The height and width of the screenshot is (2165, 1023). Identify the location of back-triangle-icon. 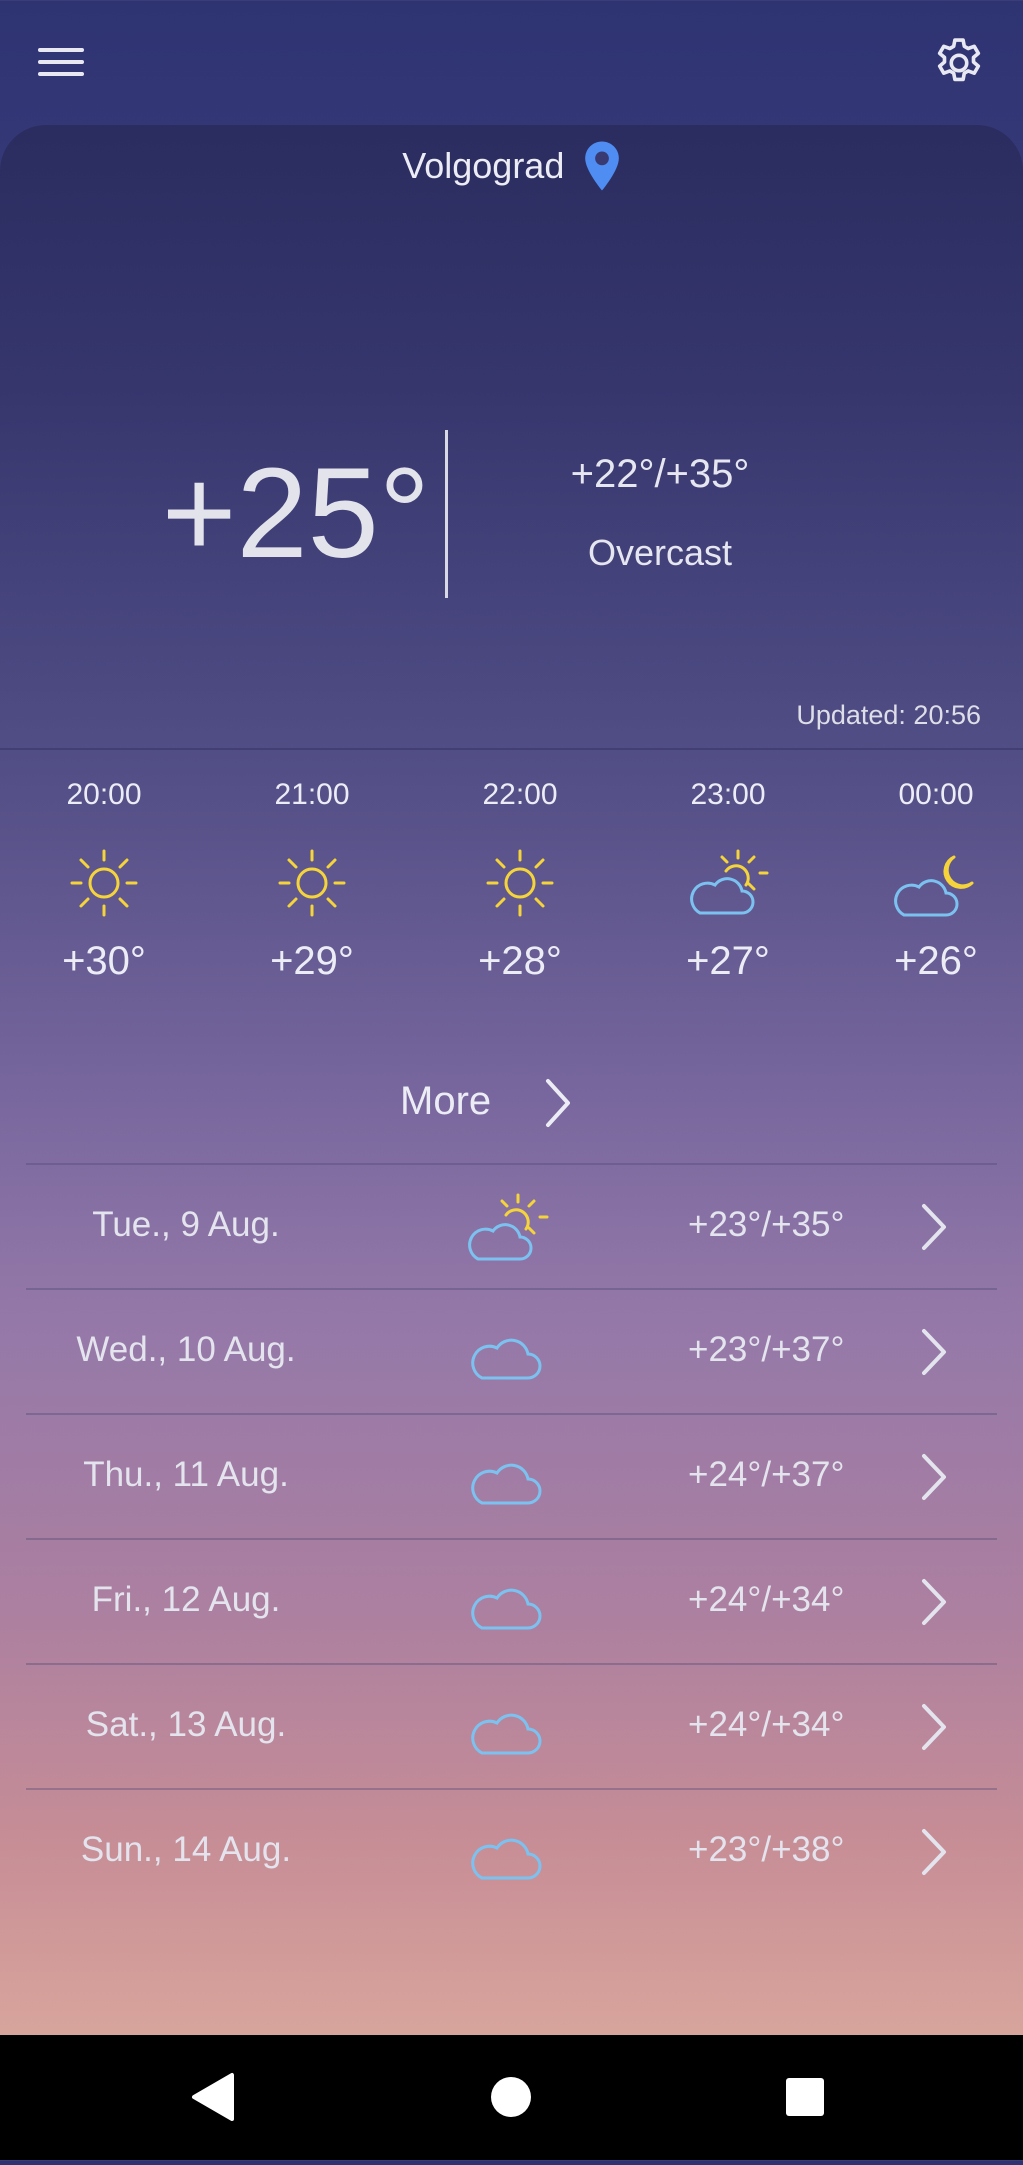
(213, 2097).